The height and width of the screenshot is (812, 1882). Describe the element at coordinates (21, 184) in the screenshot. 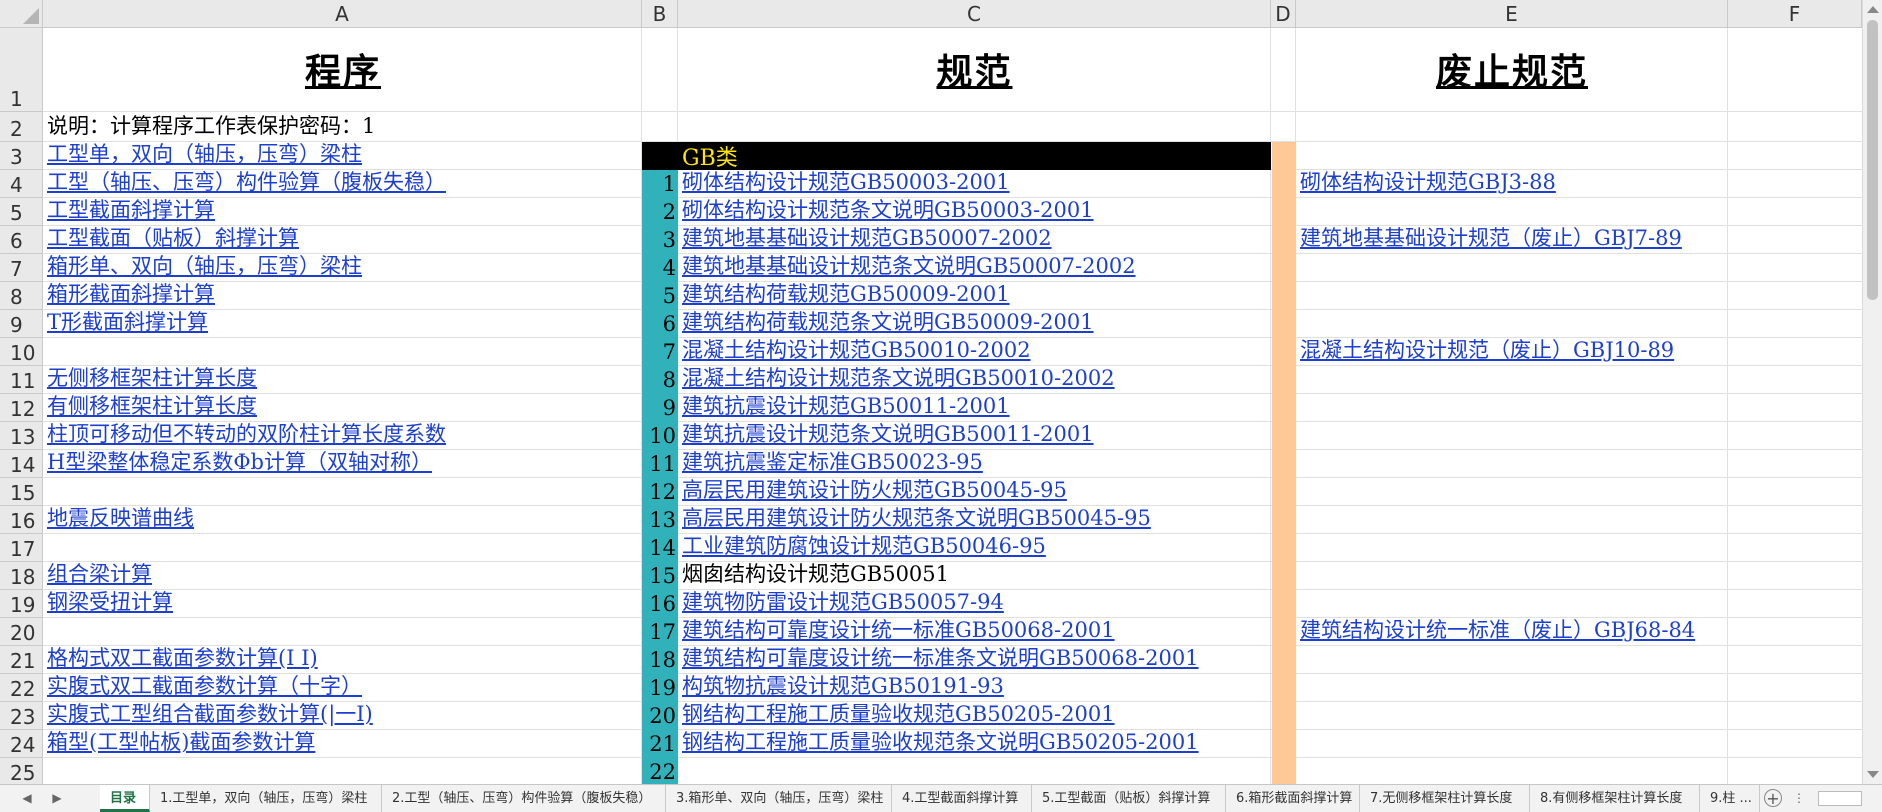

I see `row-header: 4` at that location.